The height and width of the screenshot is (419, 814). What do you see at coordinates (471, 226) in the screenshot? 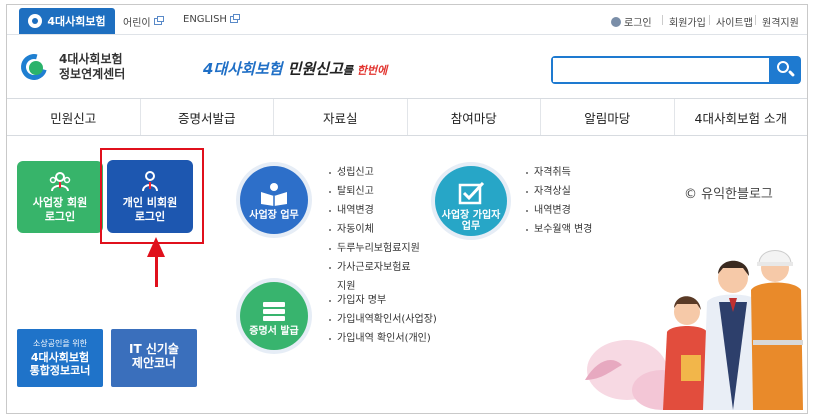
I see `subscriber-work-line2: 업무` at bounding box center [471, 226].